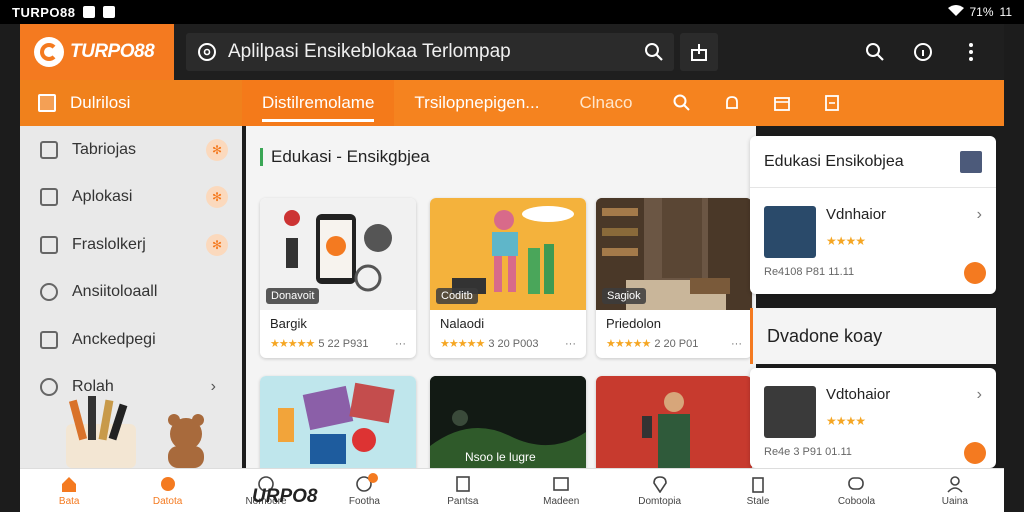 The width and height of the screenshot is (1024, 512). Describe the element at coordinates (561, 501) in the screenshot. I see `bottom-nav-label: Madeen` at that location.